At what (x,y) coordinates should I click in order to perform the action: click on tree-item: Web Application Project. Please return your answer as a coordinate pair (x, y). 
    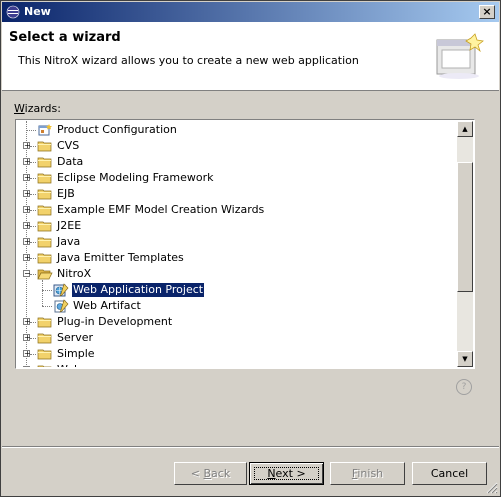
    Looking at the image, I should click on (237, 290).